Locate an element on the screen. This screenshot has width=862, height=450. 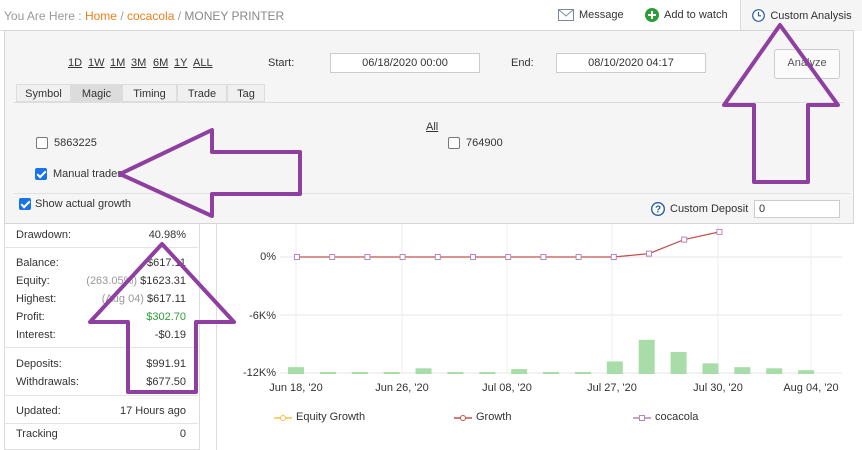
end-date-input: 08/10/2020 04:17 is located at coordinates (631, 63).